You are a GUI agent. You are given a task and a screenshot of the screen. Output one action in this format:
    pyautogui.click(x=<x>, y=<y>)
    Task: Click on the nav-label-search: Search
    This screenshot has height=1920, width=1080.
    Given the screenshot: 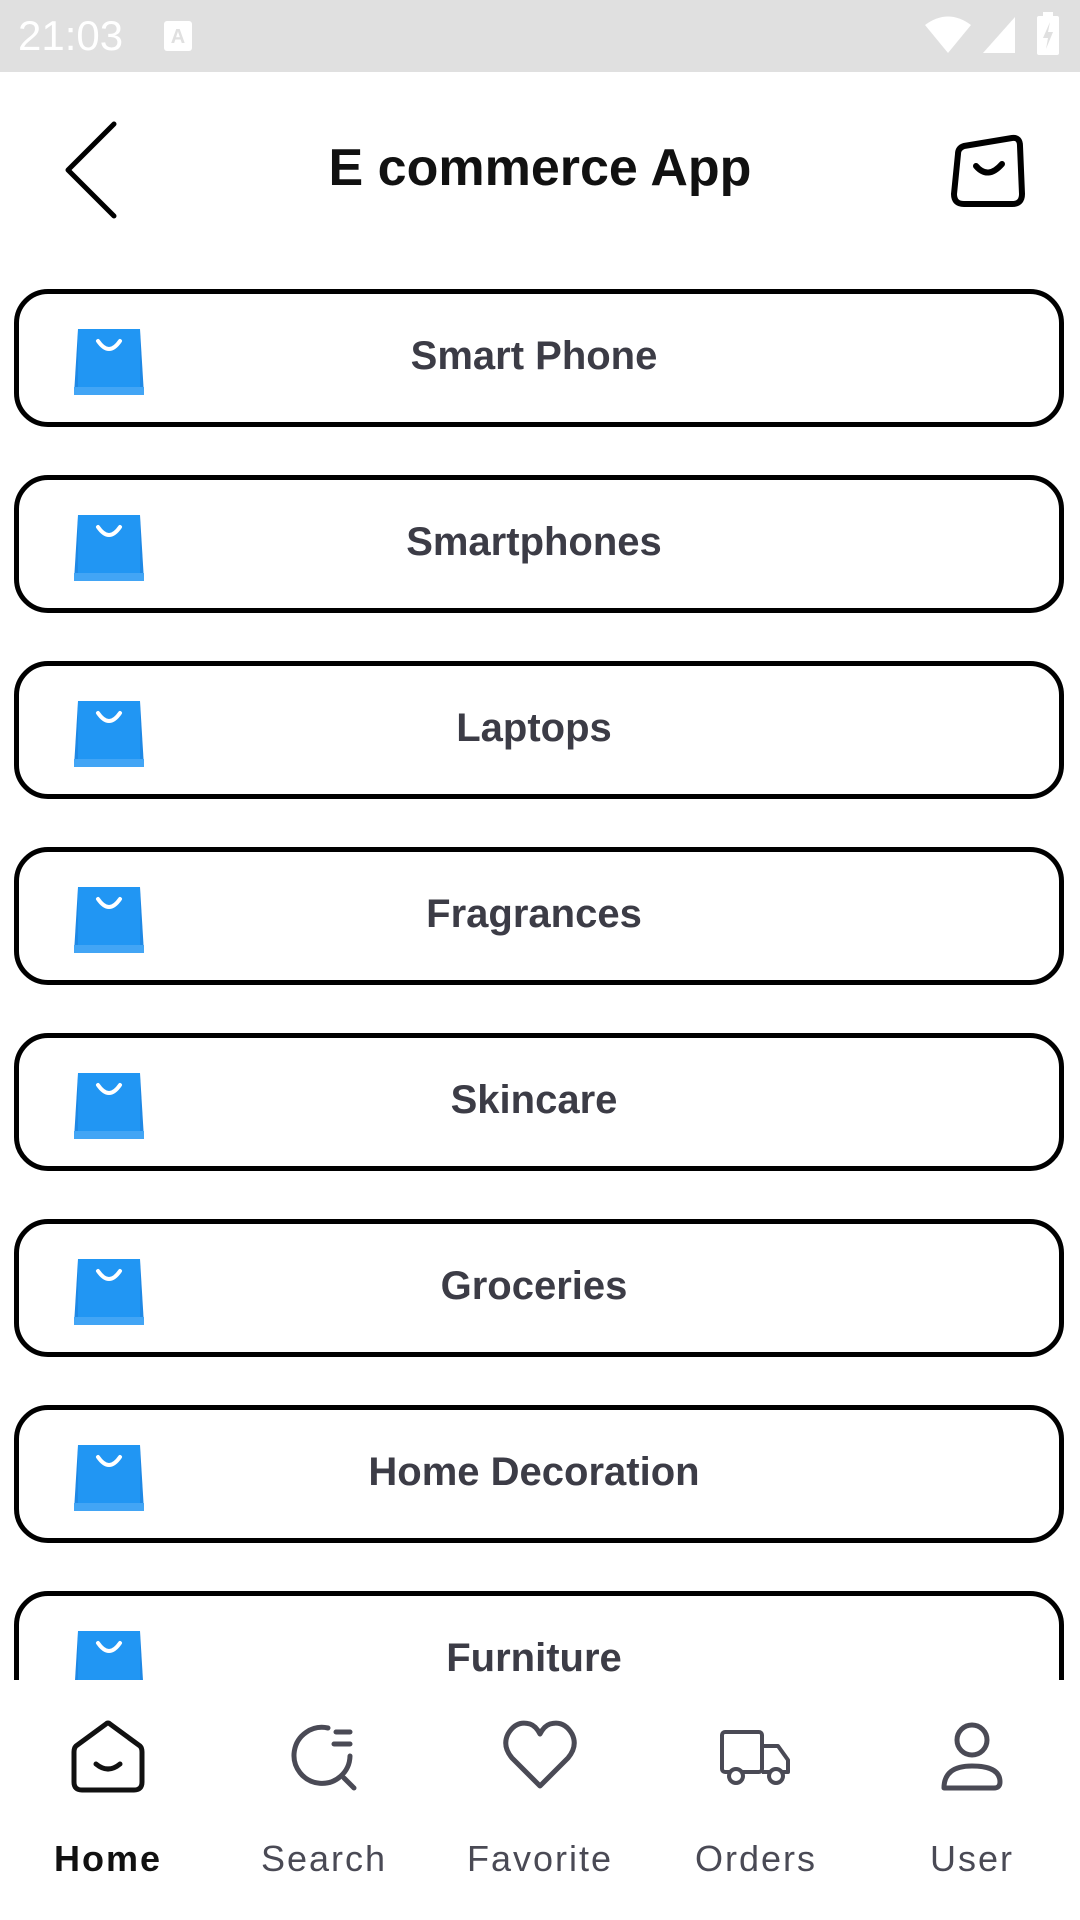 What is the action you would take?
    pyautogui.click(x=324, y=1858)
    